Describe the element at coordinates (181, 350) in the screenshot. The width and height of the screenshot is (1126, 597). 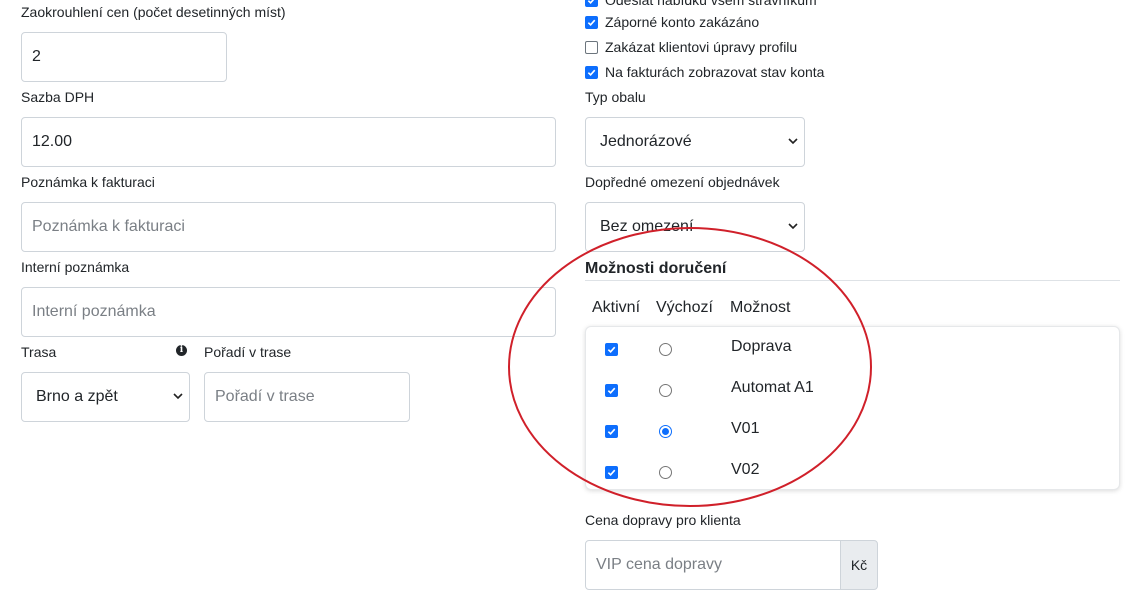
I see `info-icon: i` at that location.